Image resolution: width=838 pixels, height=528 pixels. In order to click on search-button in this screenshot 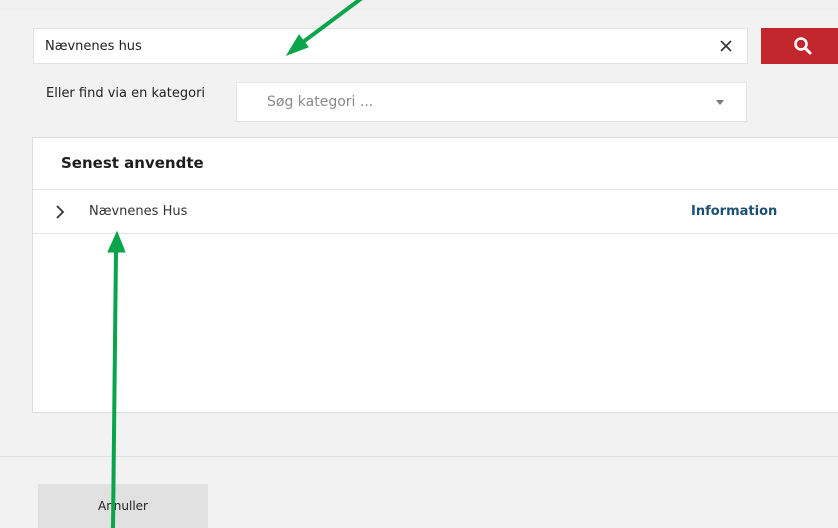, I will do `click(799, 46)`.